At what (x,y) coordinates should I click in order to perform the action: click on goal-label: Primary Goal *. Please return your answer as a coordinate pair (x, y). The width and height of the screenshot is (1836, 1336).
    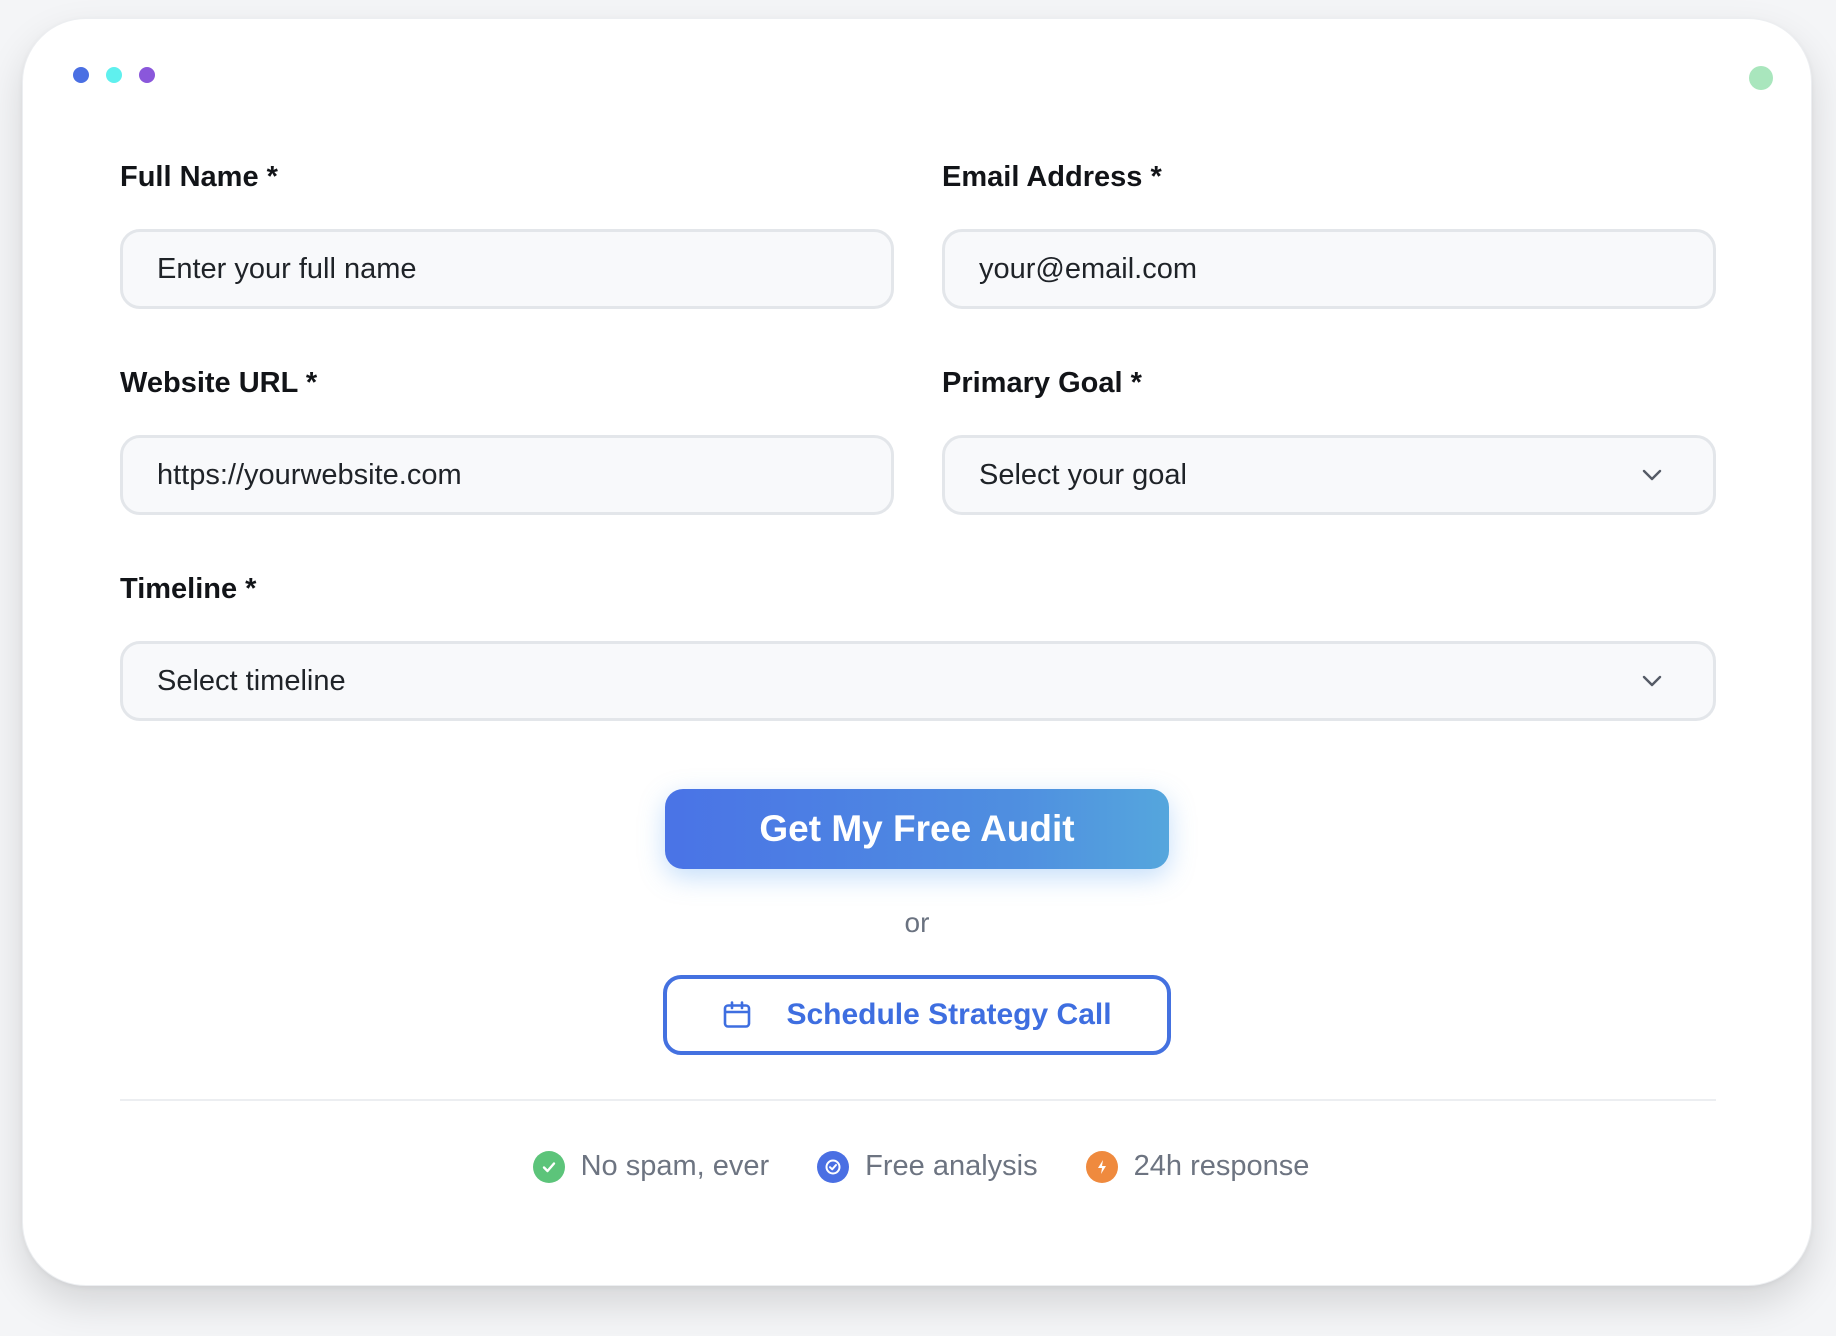
    Looking at the image, I should click on (1042, 383).